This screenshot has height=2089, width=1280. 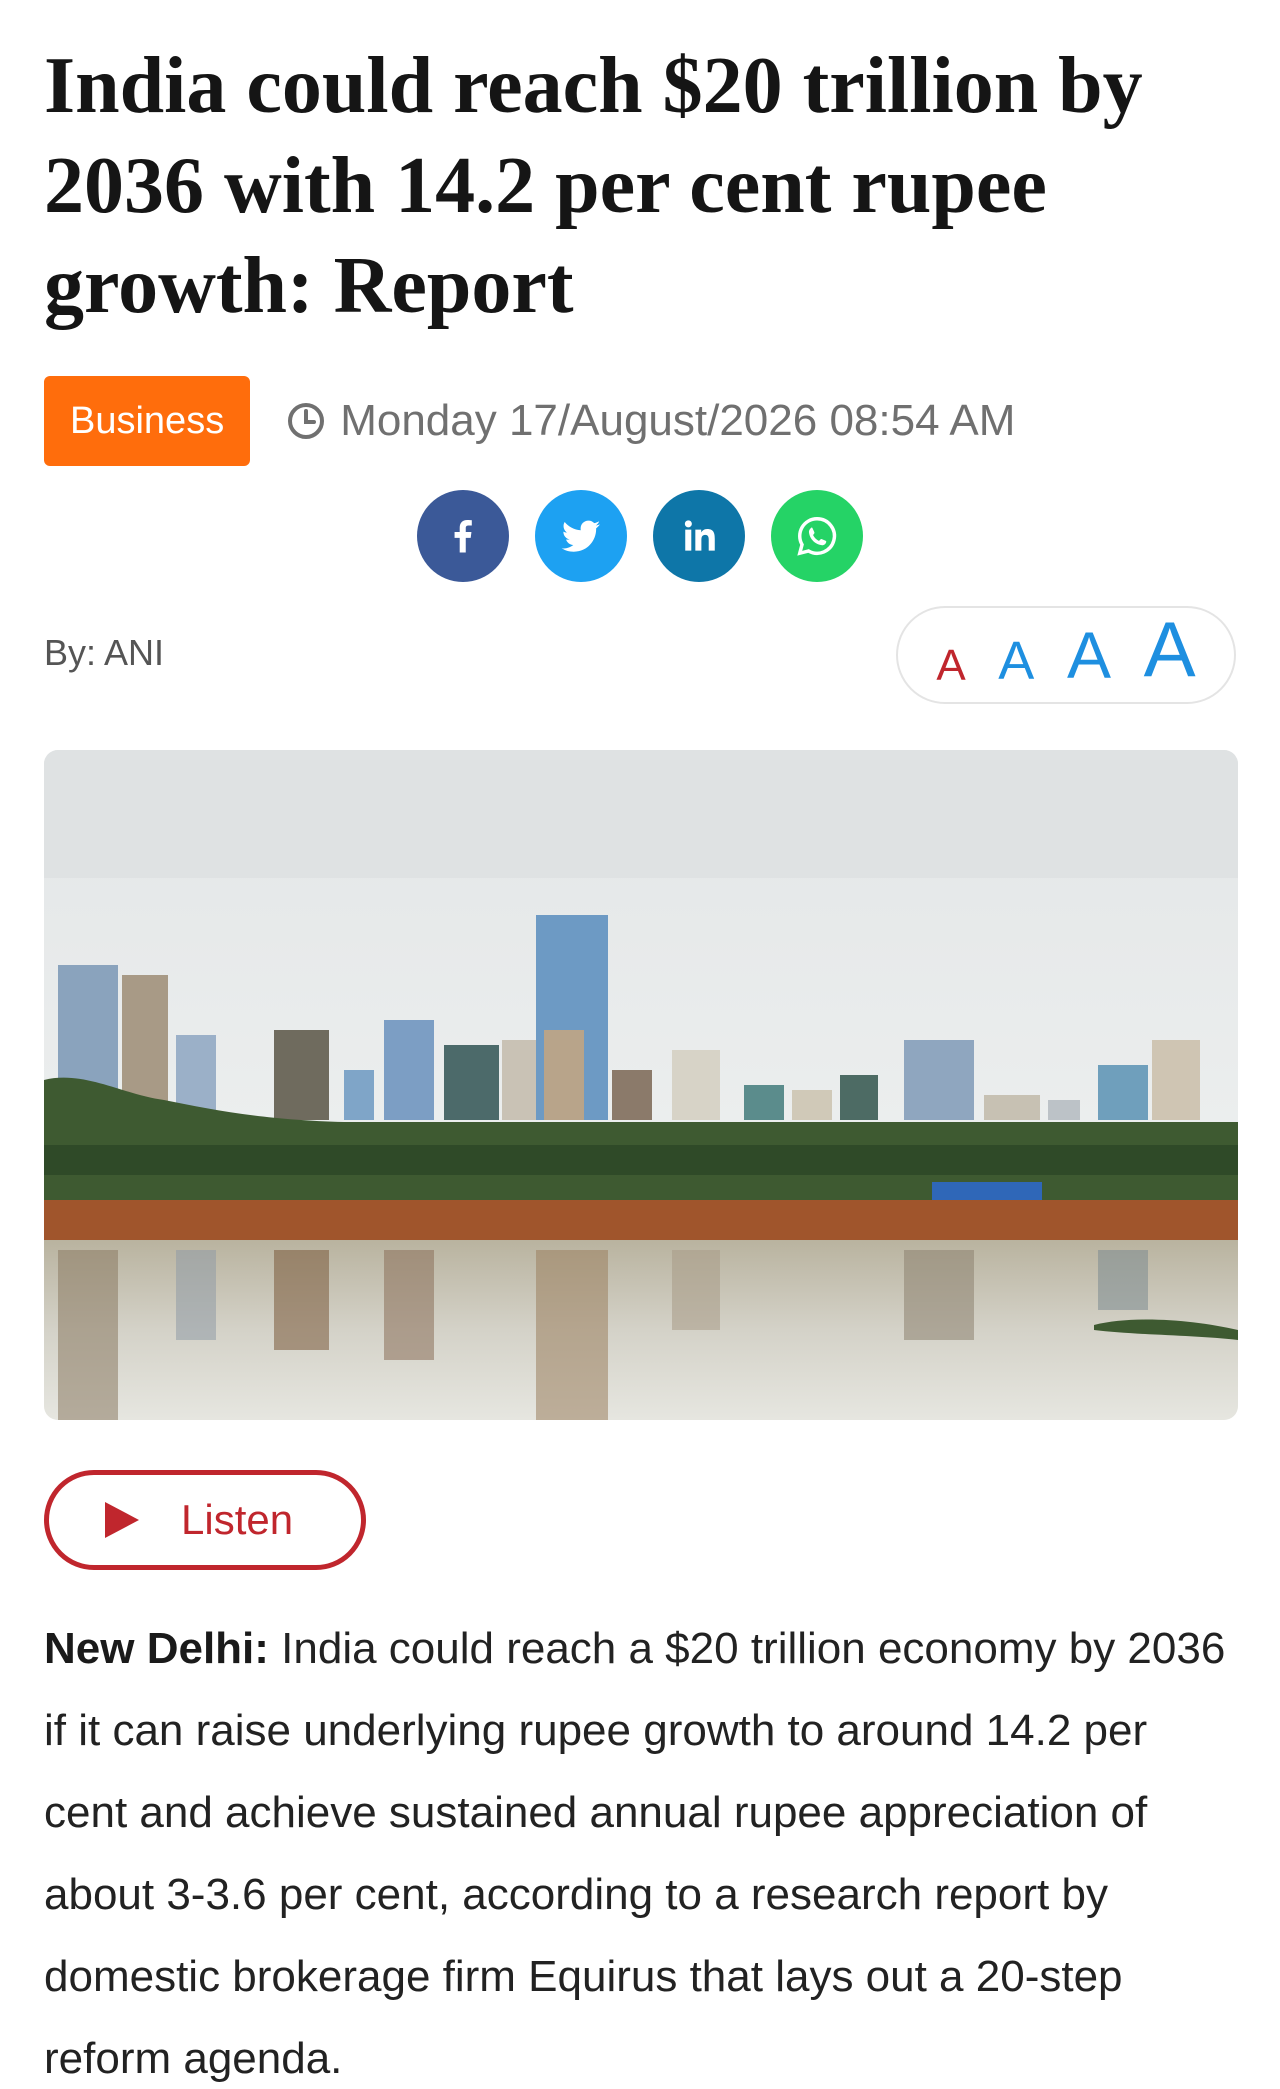 I want to click on listen-label: Listen, so click(x=237, y=1519).